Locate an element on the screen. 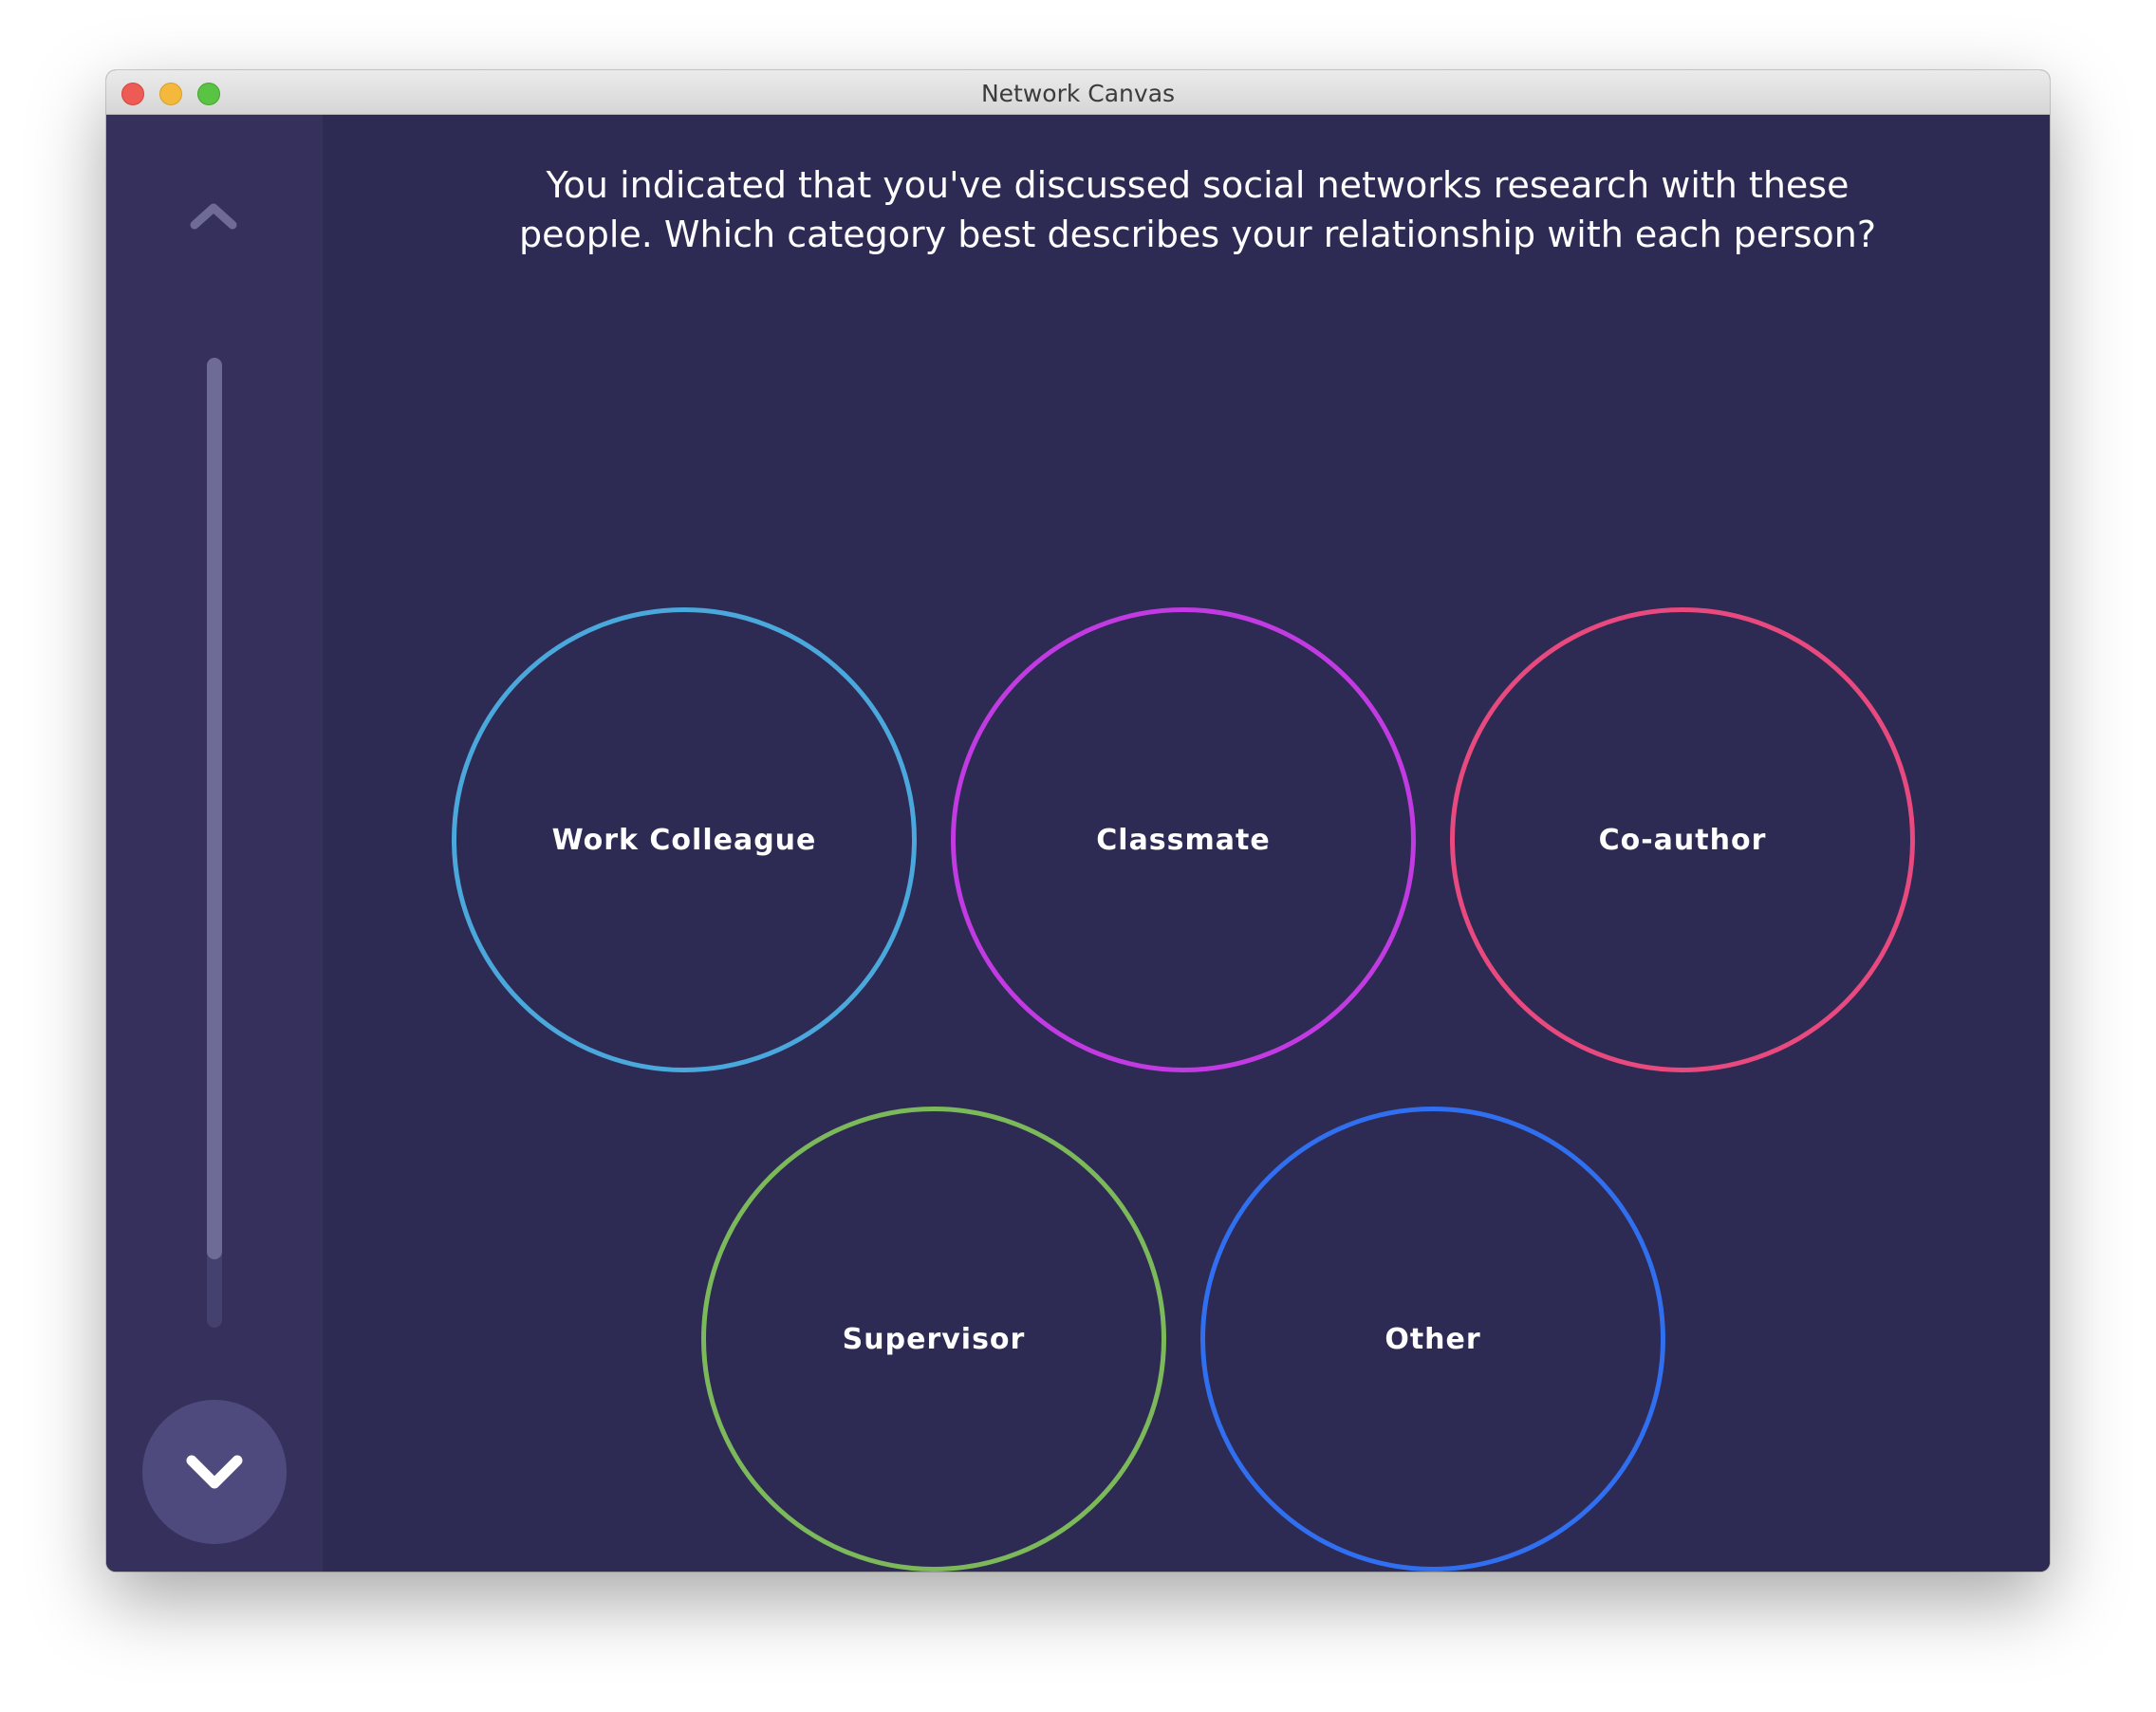 The height and width of the screenshot is (1712, 2156). chevron-down-icon is located at coordinates (214, 1472).